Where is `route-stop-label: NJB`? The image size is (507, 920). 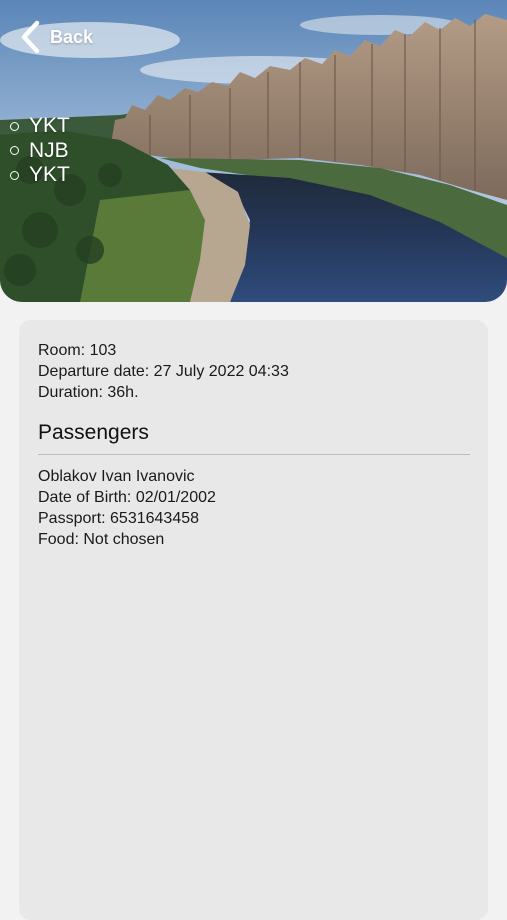
route-stop-label: NJB is located at coordinates (49, 150).